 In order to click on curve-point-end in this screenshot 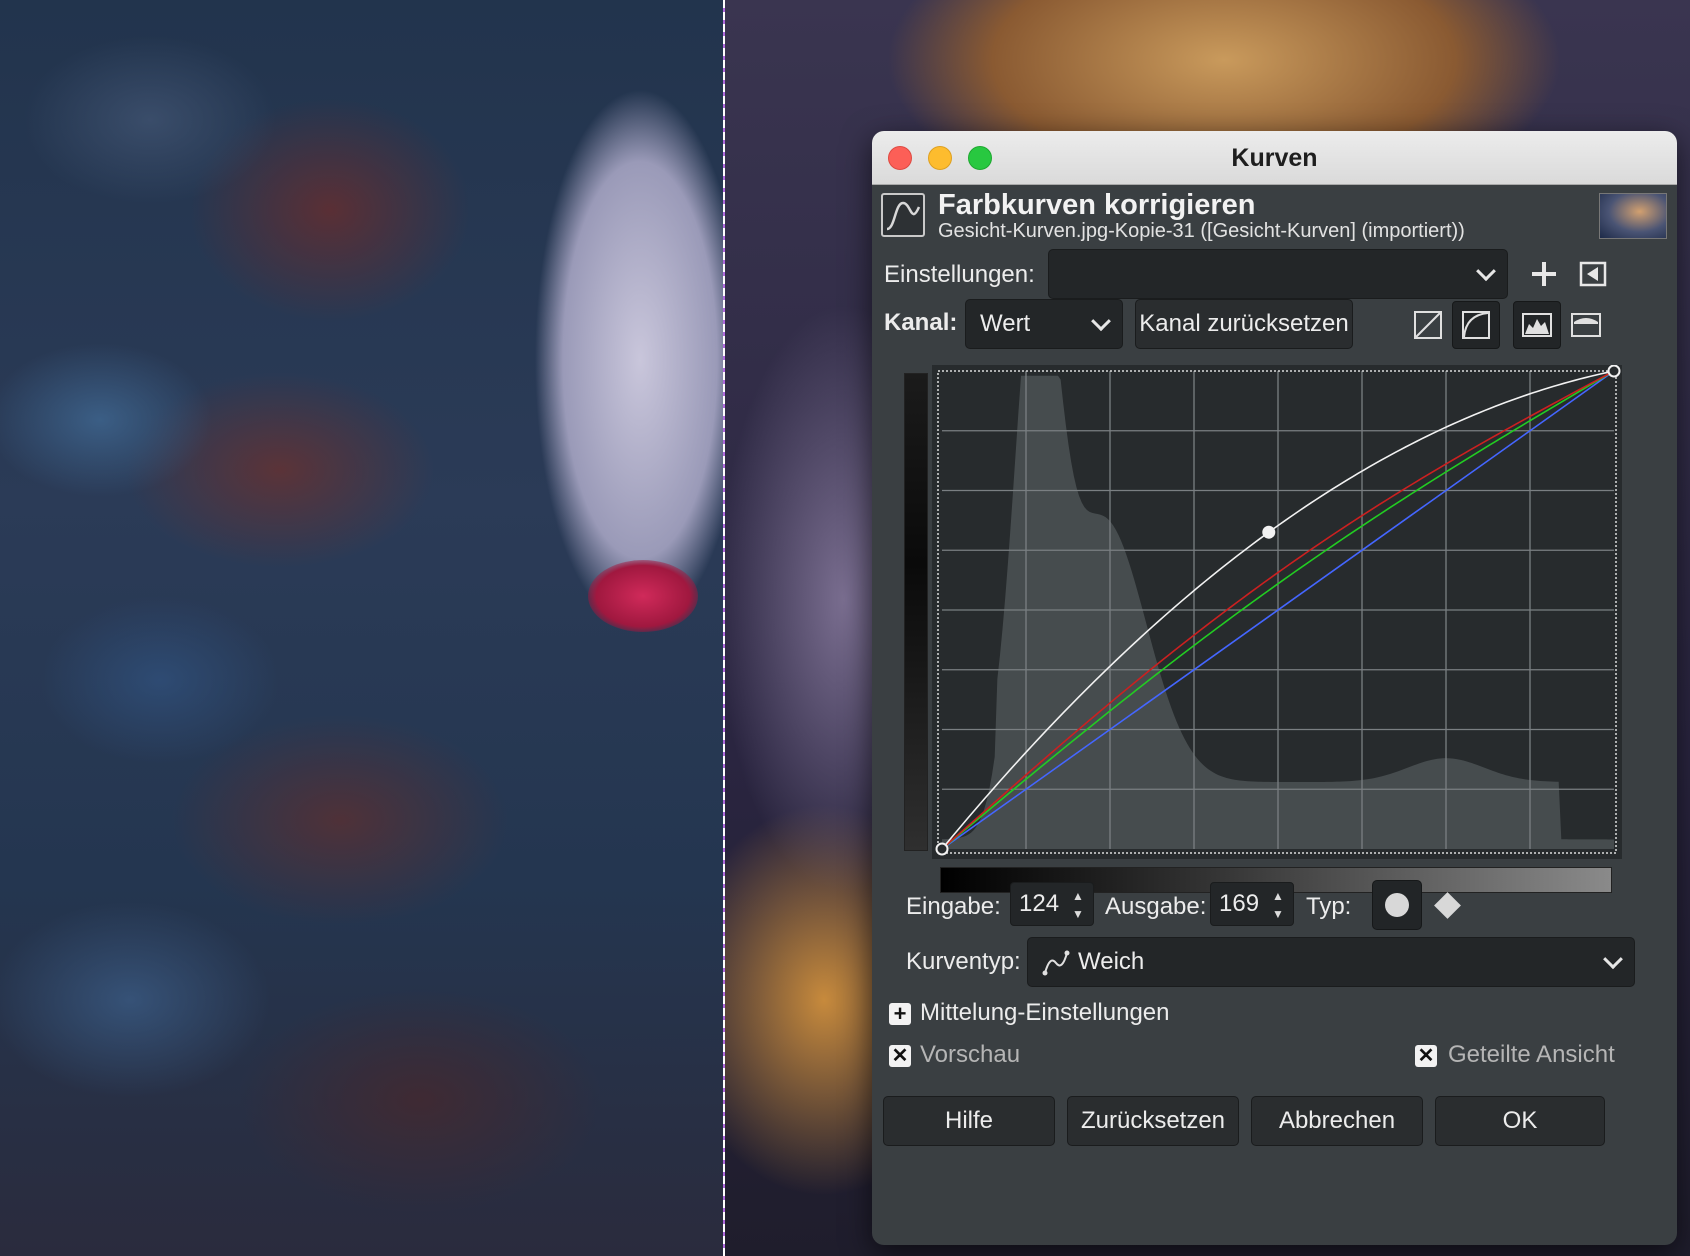, I will do `click(1614, 371)`.